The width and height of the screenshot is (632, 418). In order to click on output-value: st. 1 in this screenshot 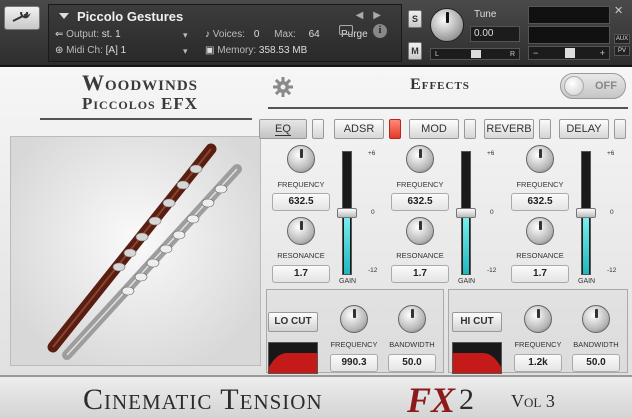, I will do `click(111, 34)`.